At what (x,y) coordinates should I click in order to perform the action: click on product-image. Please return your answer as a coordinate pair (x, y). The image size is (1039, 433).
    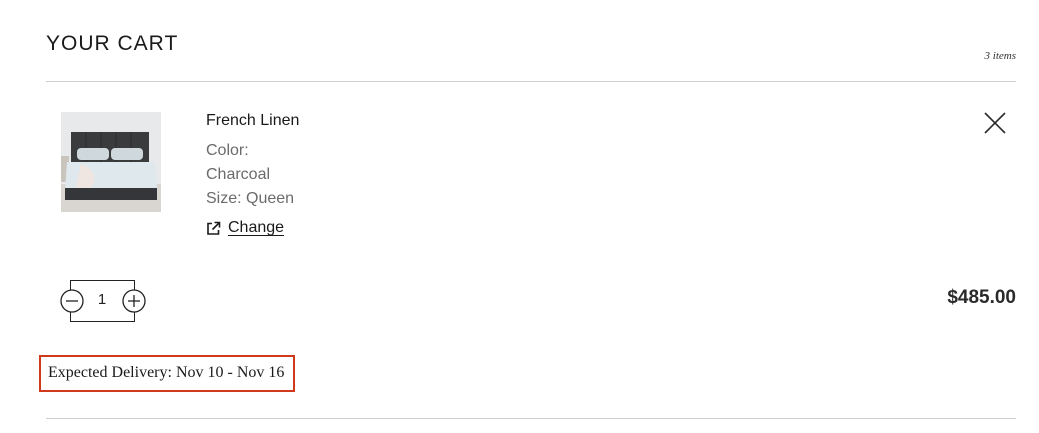
    Looking at the image, I should click on (111, 162).